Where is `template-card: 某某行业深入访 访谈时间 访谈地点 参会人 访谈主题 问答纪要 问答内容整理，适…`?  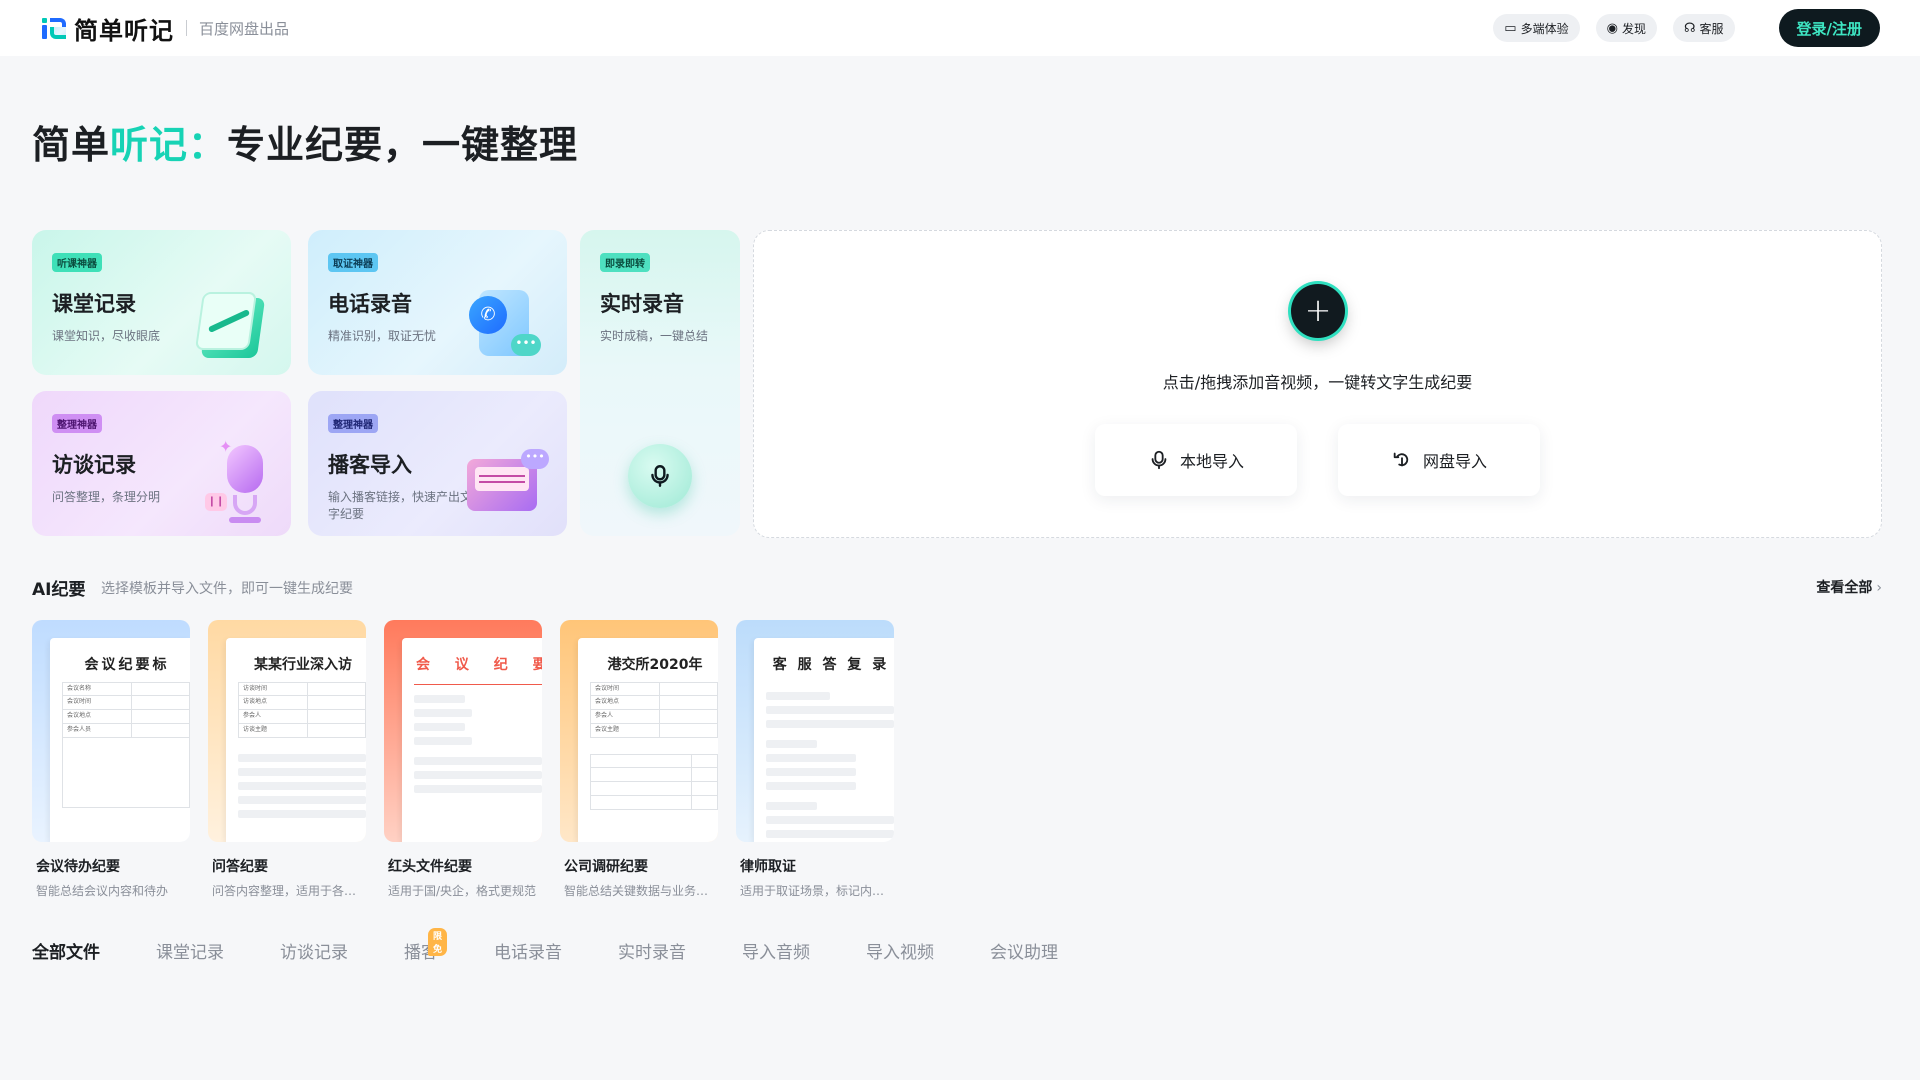 template-card: 某某行业深入访 访谈时间 访谈地点 参会人 访谈主题 问答纪要 问答内容整理，适… is located at coordinates (287, 759).